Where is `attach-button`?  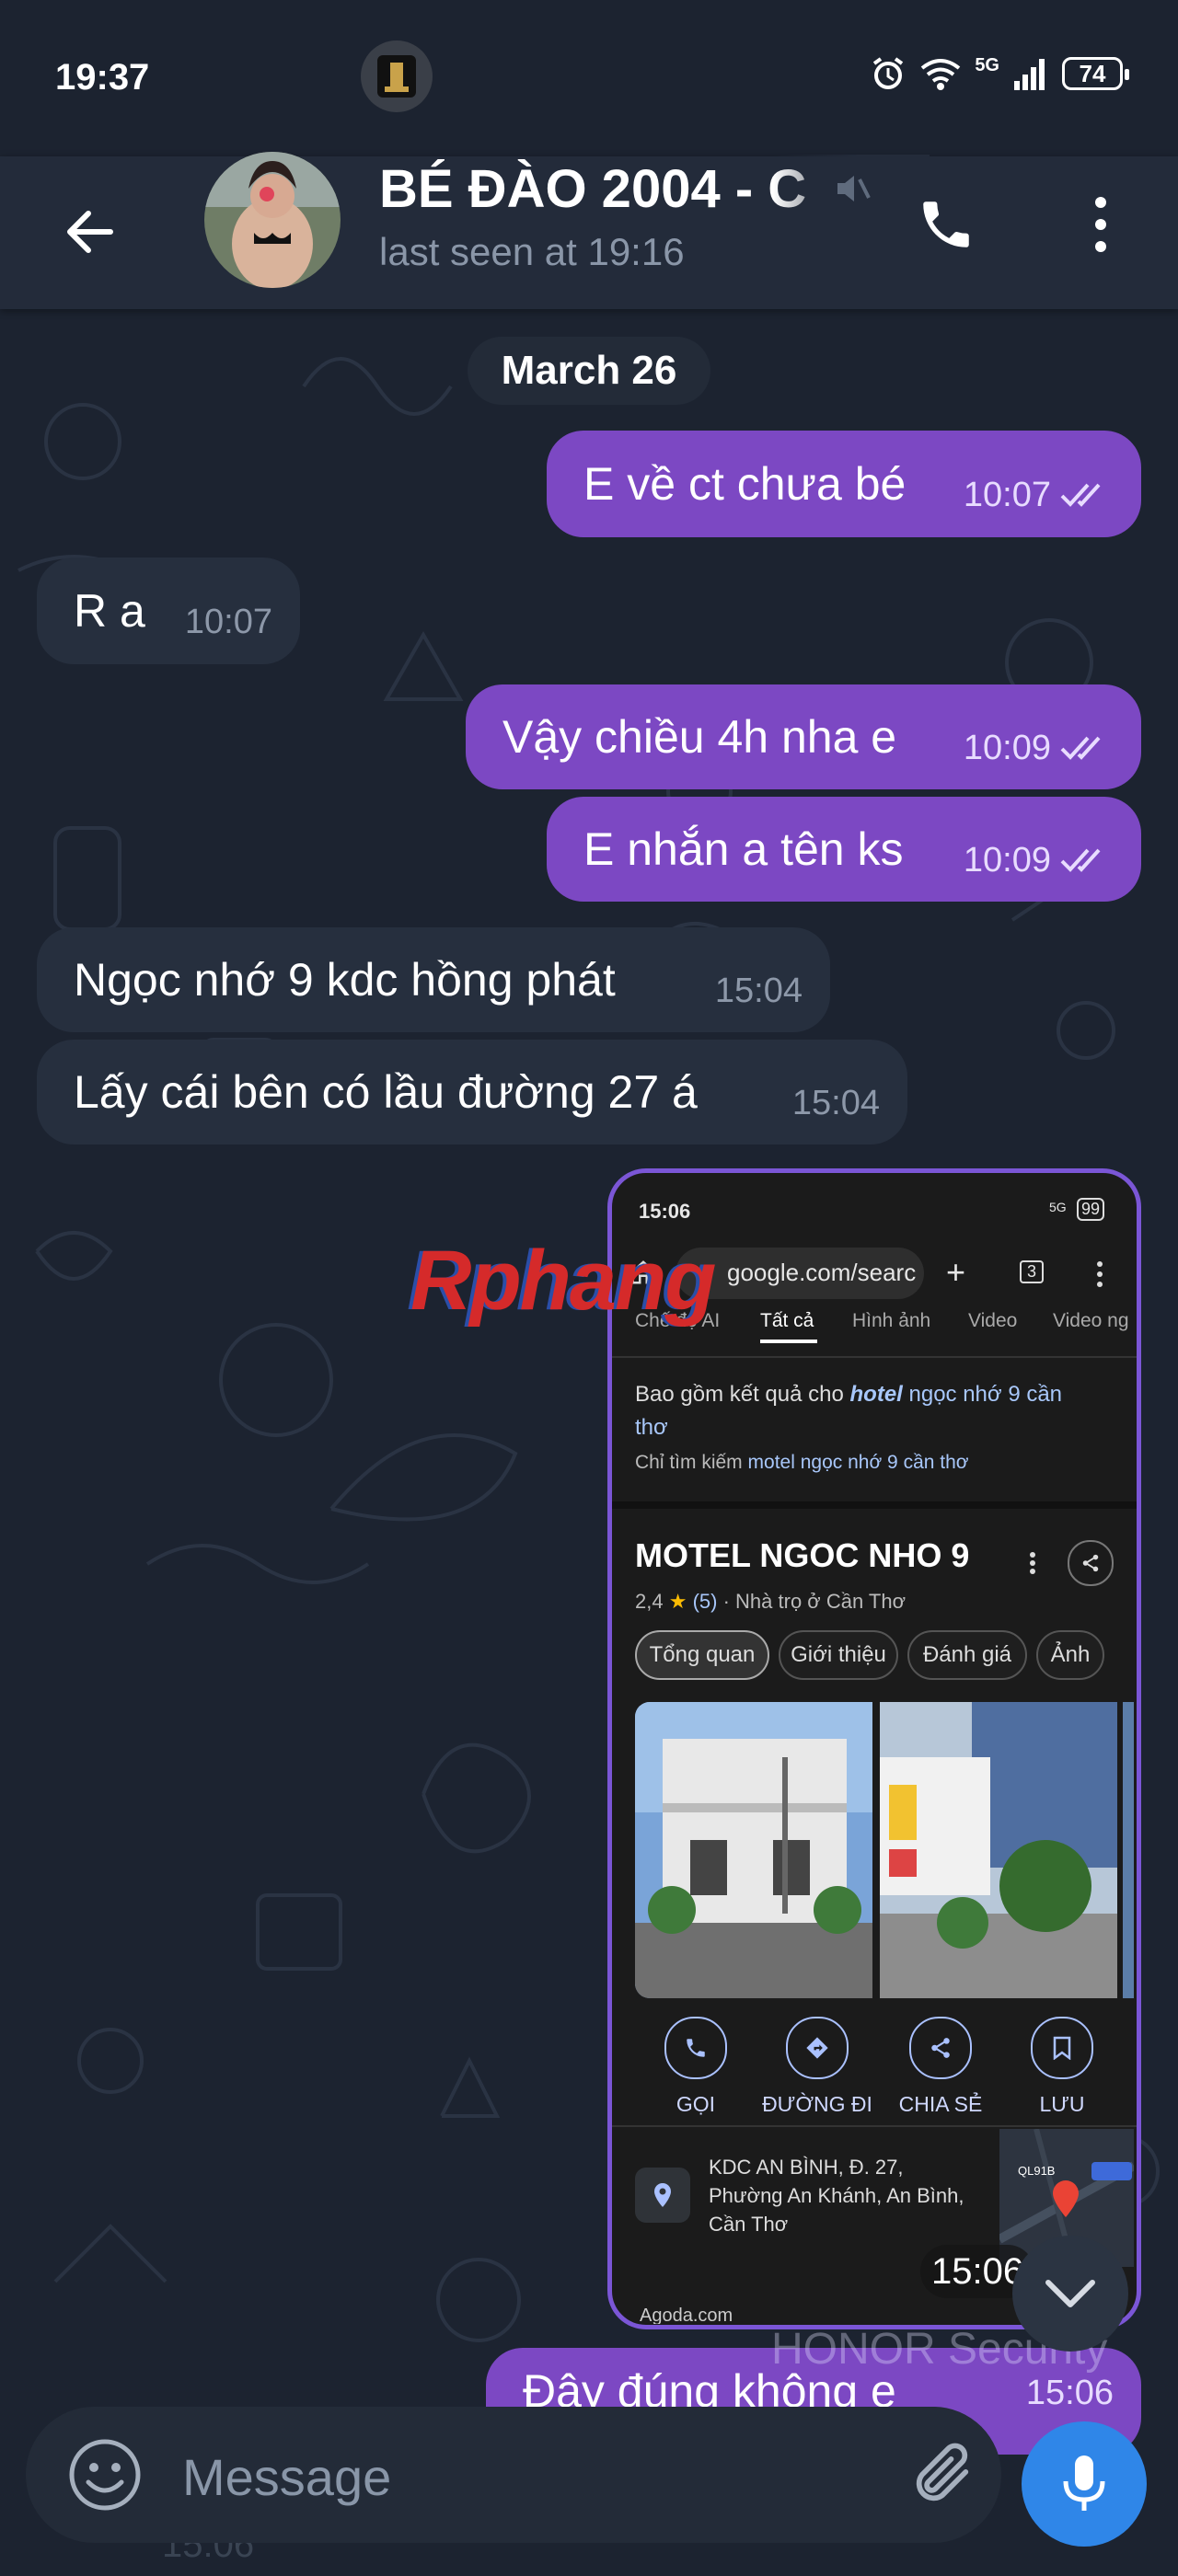 attach-button is located at coordinates (942, 2474).